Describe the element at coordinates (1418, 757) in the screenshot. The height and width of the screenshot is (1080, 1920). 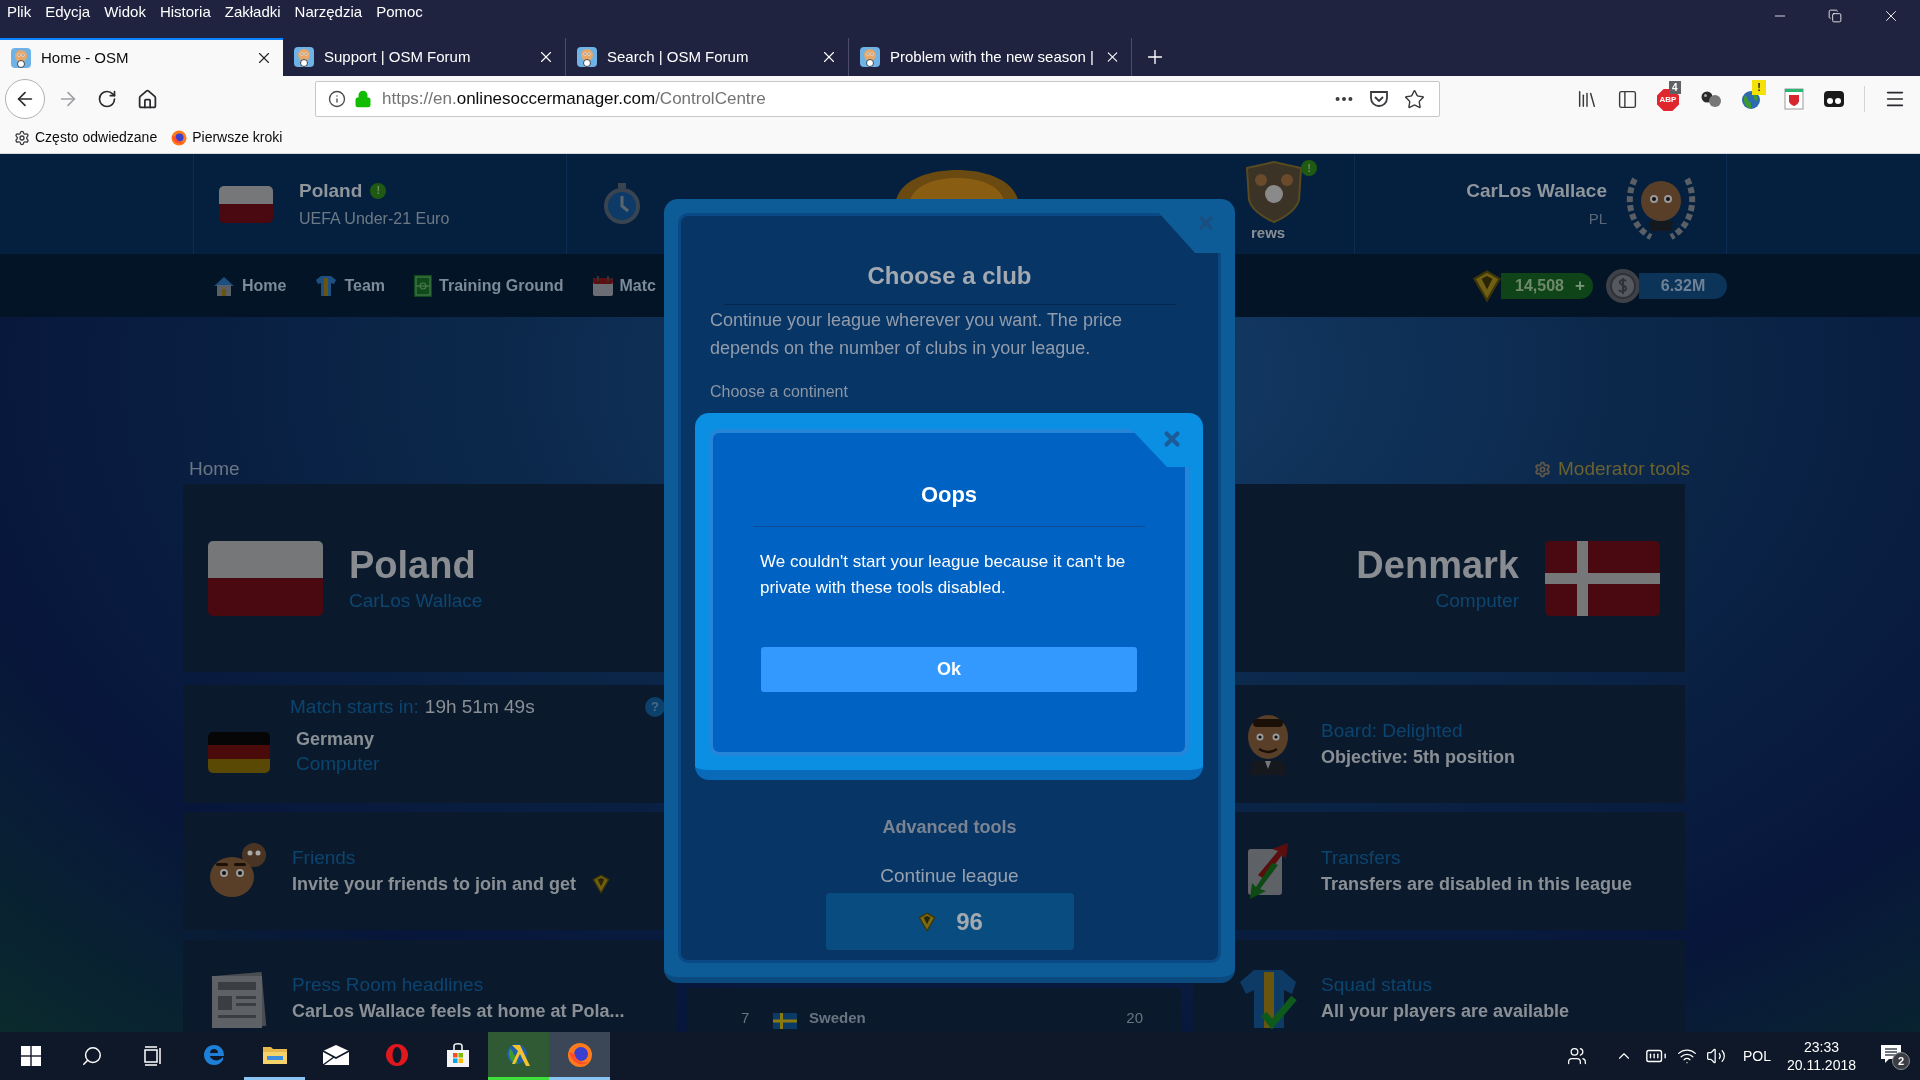
I see `card-text: Objective: 5th position` at that location.